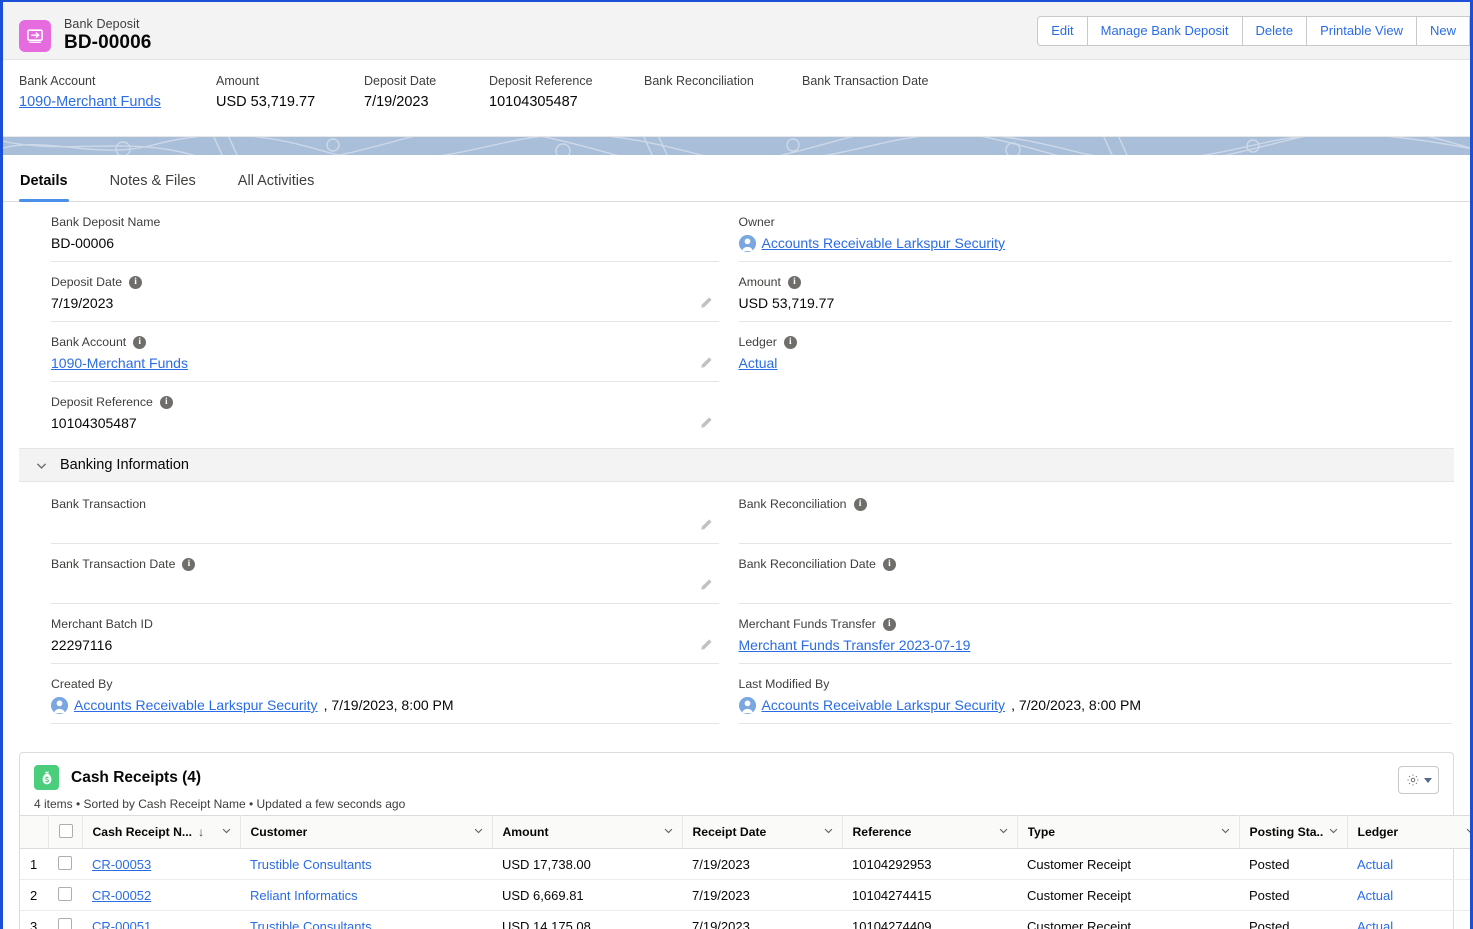 This screenshot has width=1473, height=929. Describe the element at coordinates (102, 624) in the screenshot. I see `field-label-text: Merchant Batch ID` at that location.